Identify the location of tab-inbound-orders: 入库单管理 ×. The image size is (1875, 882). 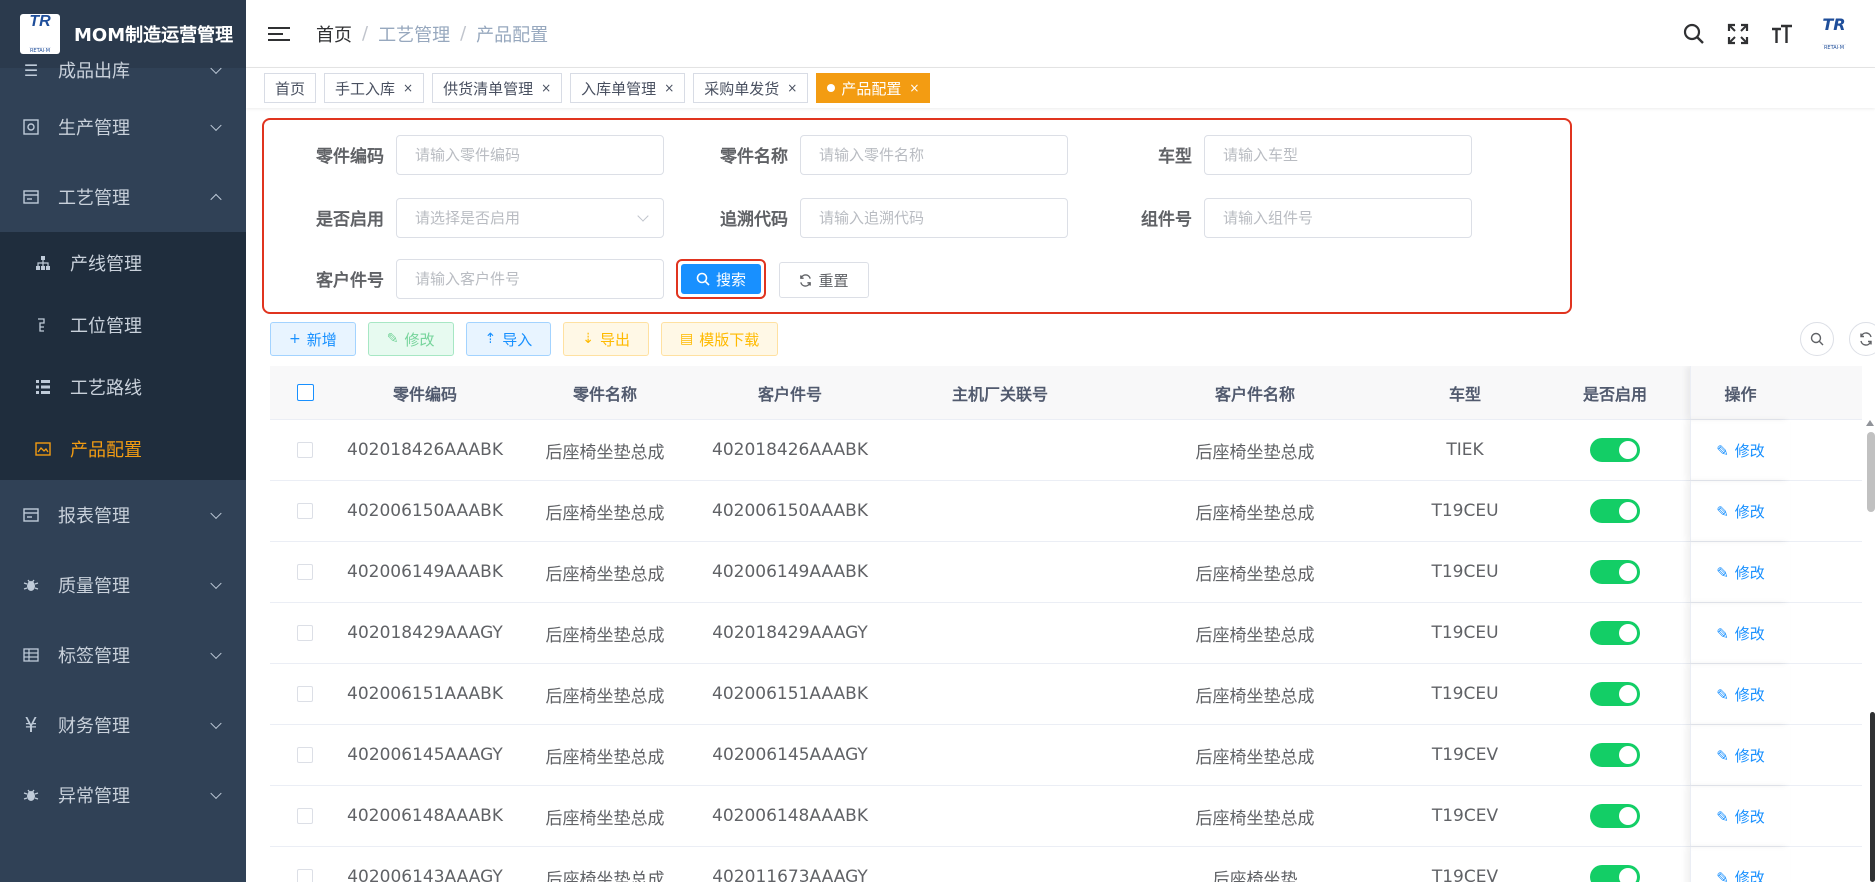
(628, 88).